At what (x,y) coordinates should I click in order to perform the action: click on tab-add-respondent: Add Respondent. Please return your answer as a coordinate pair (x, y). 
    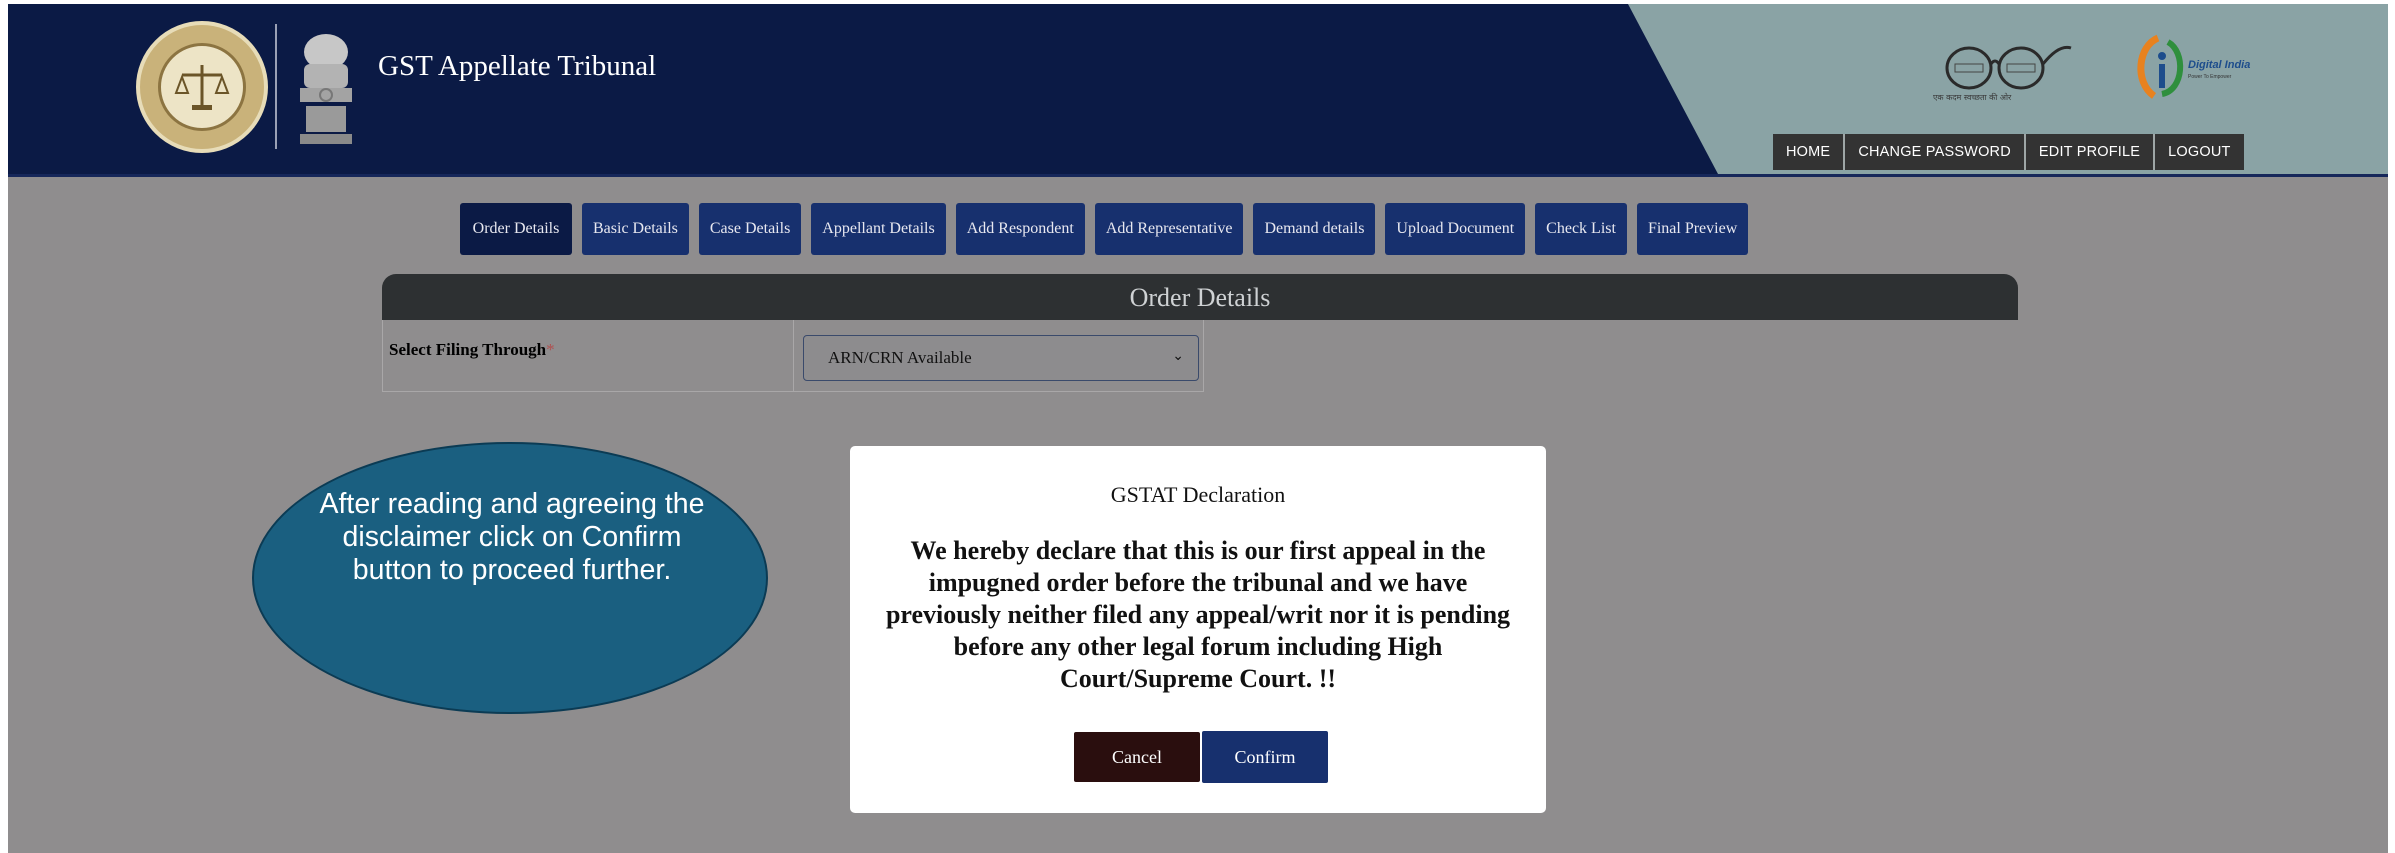
    Looking at the image, I should click on (1020, 229).